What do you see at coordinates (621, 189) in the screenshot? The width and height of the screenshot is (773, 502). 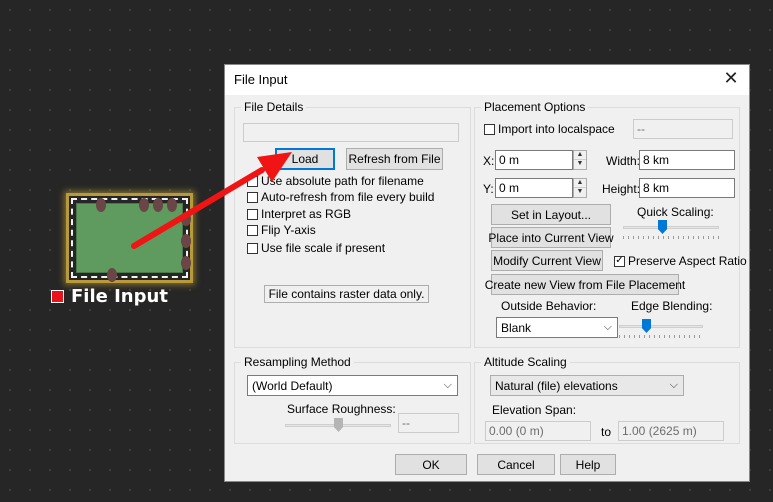 I see `height-label: Height:` at bounding box center [621, 189].